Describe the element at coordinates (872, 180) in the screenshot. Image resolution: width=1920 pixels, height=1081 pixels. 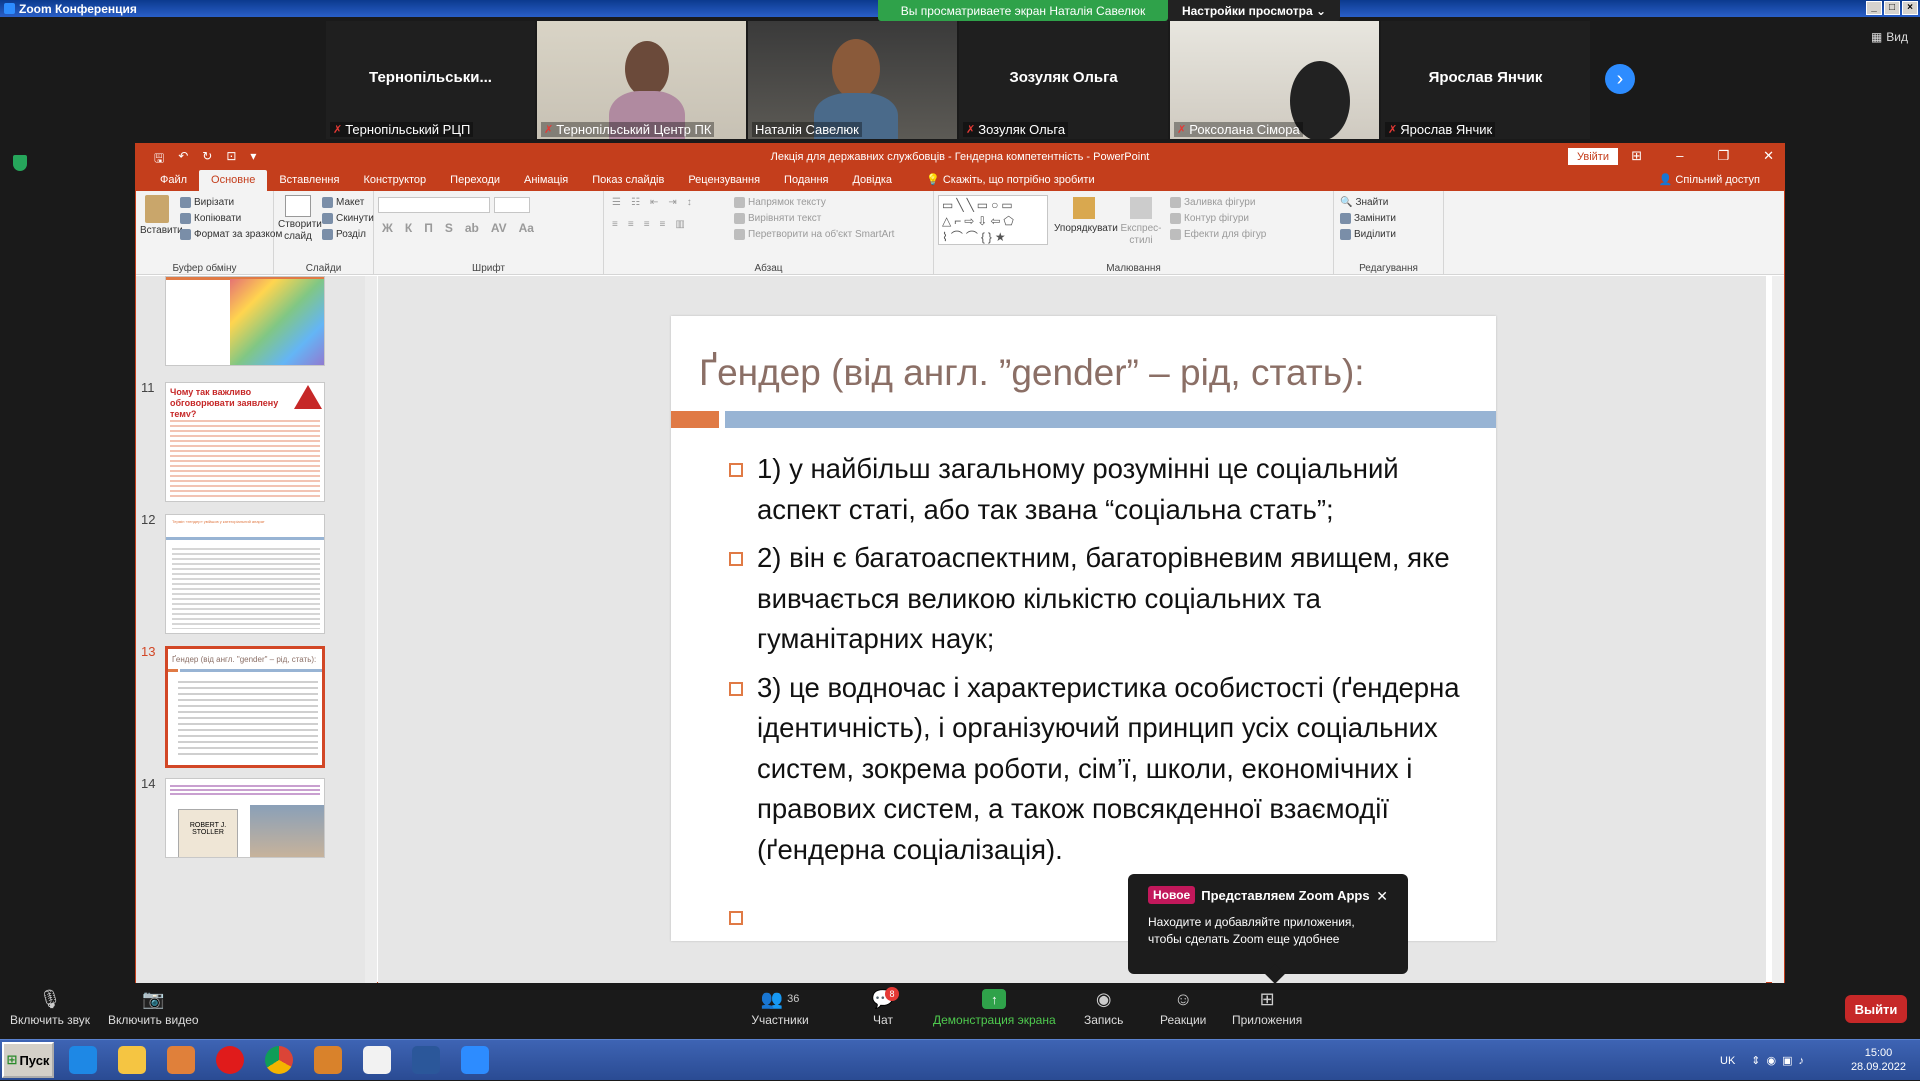
I see `tab-help: Довідка` at that location.